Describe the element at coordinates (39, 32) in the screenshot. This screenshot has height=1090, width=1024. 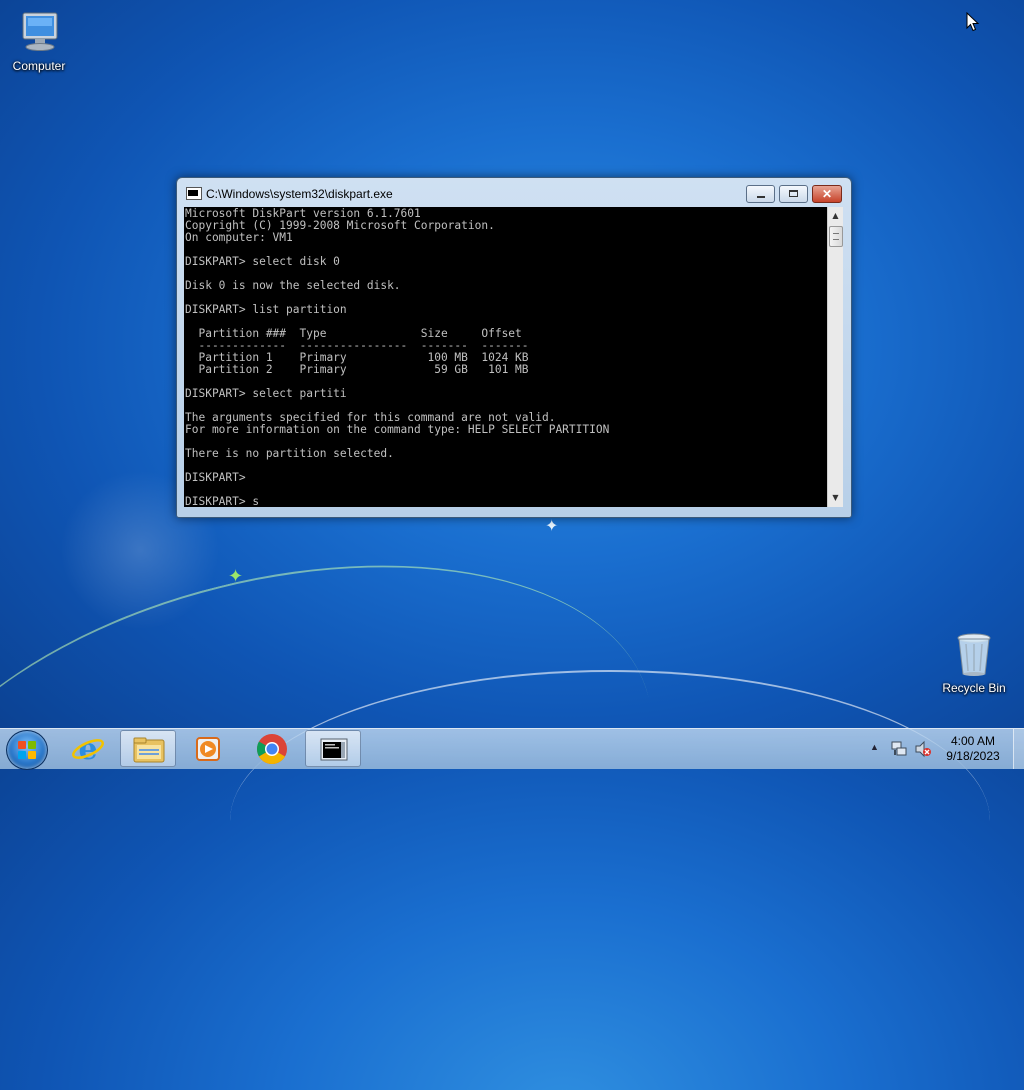
I see `computer-icon` at that location.